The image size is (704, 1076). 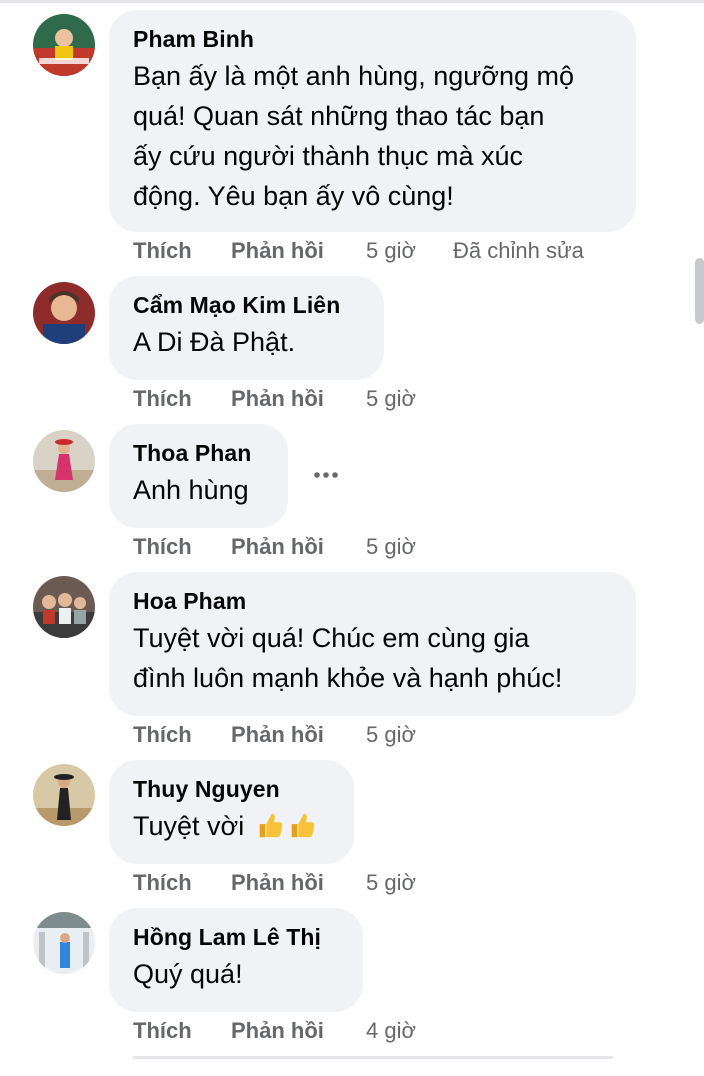 I want to click on commenter-name: Thoa Phan, so click(x=198, y=453).